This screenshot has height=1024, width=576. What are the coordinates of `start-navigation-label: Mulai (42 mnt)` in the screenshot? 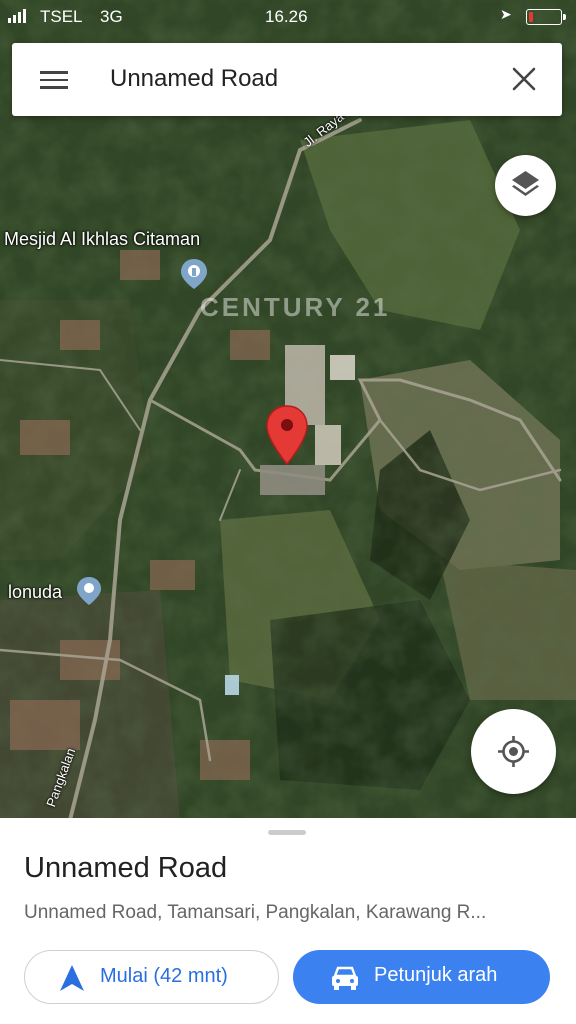 It's located at (164, 976).